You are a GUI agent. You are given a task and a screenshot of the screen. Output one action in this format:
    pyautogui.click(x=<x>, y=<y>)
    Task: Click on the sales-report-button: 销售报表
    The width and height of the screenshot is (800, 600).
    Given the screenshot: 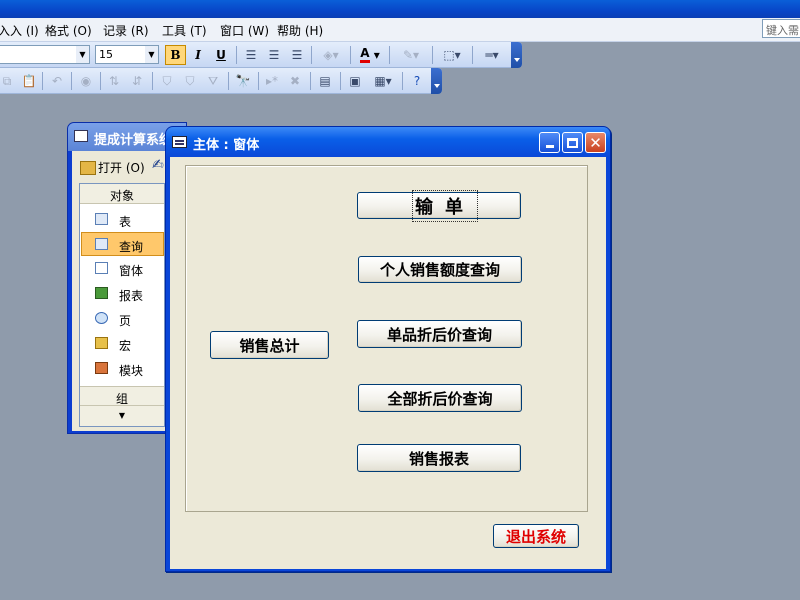 What is the action you would take?
    pyautogui.click(x=439, y=458)
    